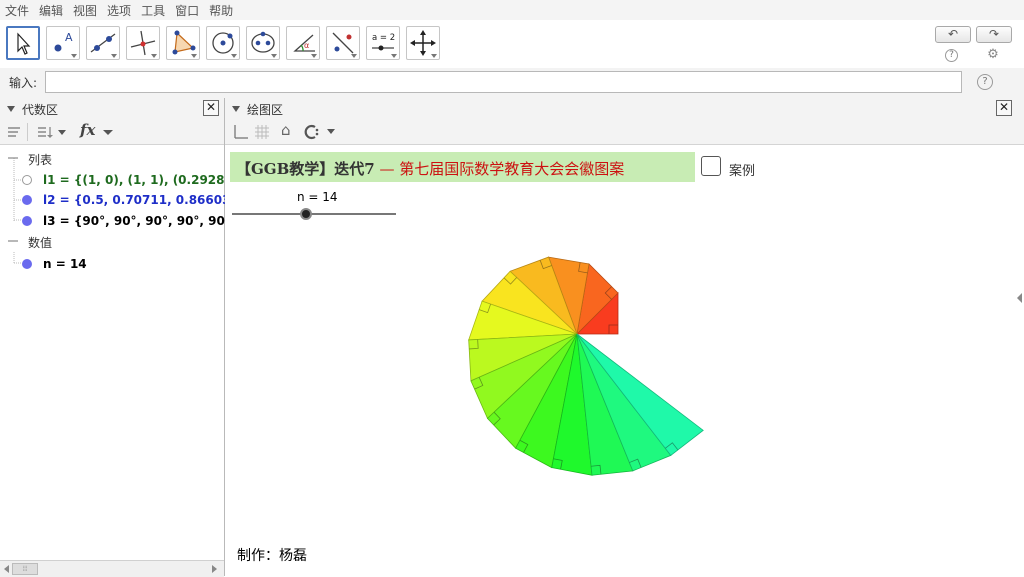  What do you see at coordinates (343, 43) in the screenshot?
I see `reflect-tool-button` at bounding box center [343, 43].